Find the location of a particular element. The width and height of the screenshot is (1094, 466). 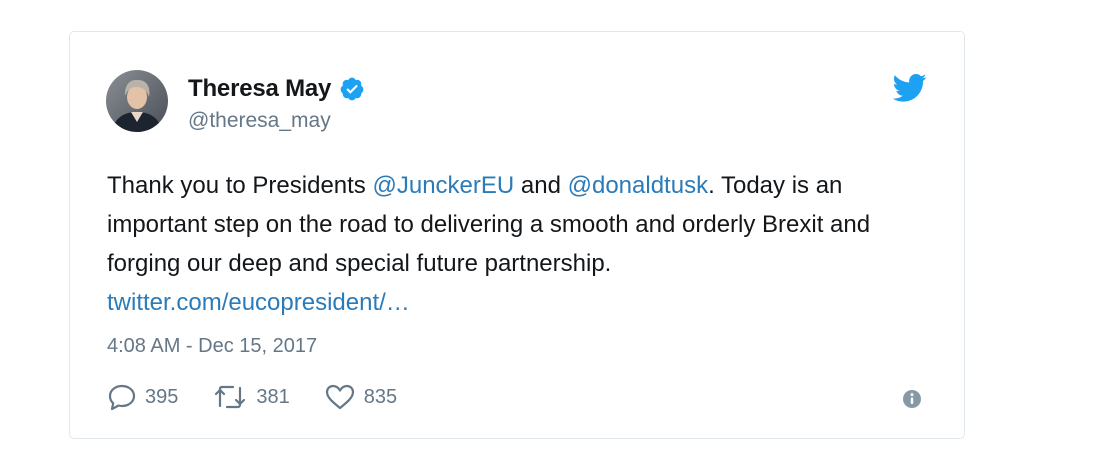

reply-count: 395 is located at coordinates (162, 396).